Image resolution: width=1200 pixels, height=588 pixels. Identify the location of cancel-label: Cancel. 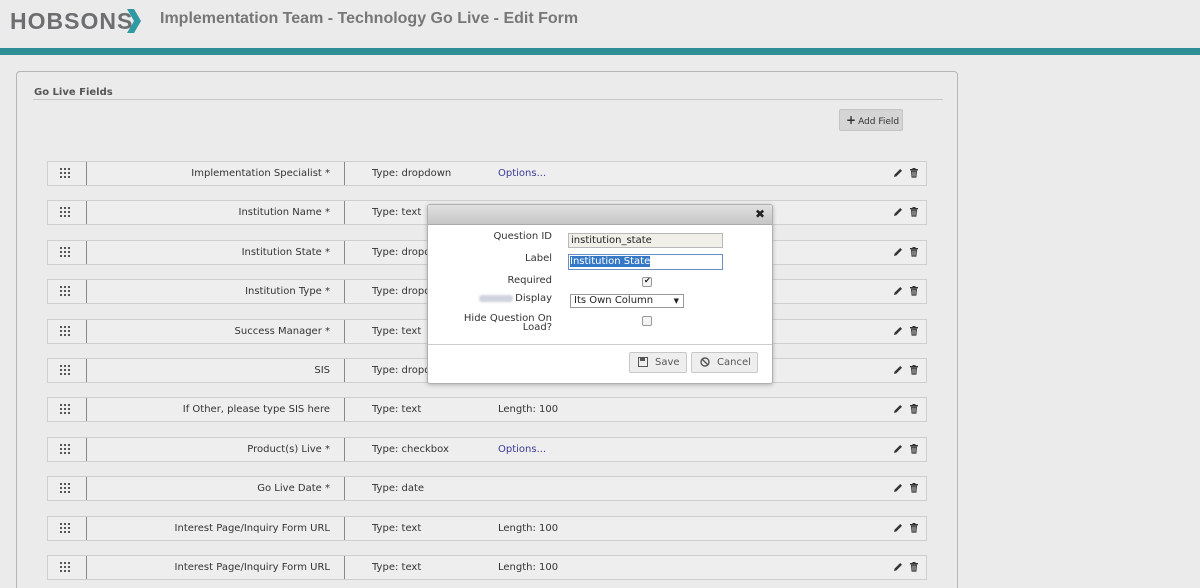
(734, 362).